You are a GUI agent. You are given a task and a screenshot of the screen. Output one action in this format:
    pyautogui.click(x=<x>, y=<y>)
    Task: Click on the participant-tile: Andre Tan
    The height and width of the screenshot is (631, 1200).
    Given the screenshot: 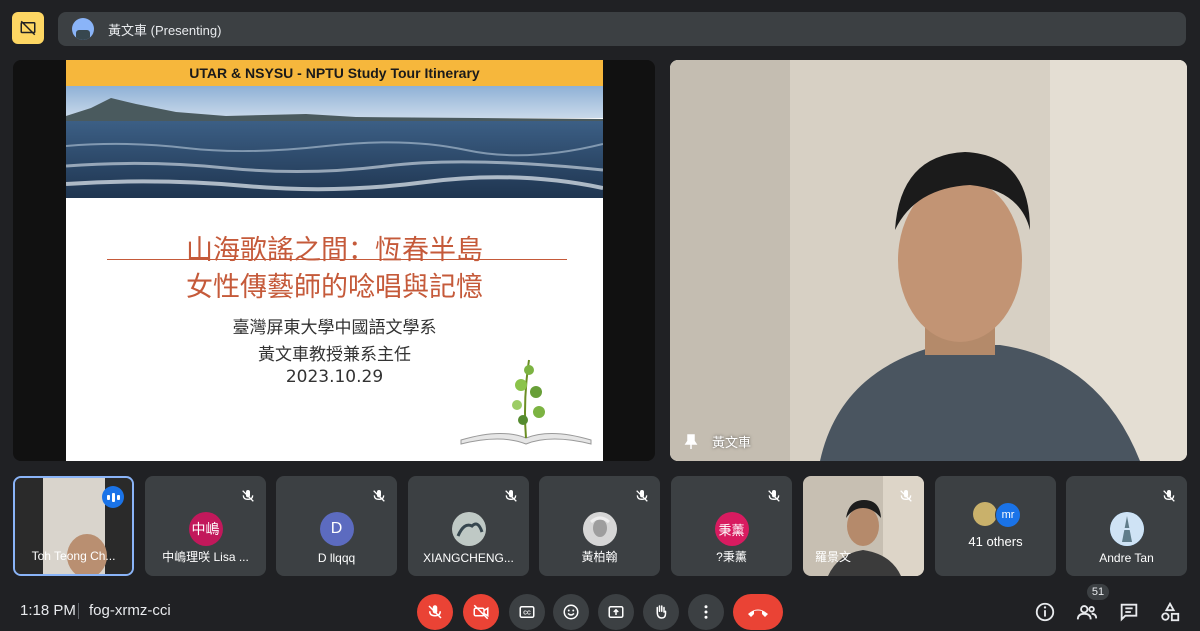 What is the action you would take?
    pyautogui.click(x=1126, y=526)
    